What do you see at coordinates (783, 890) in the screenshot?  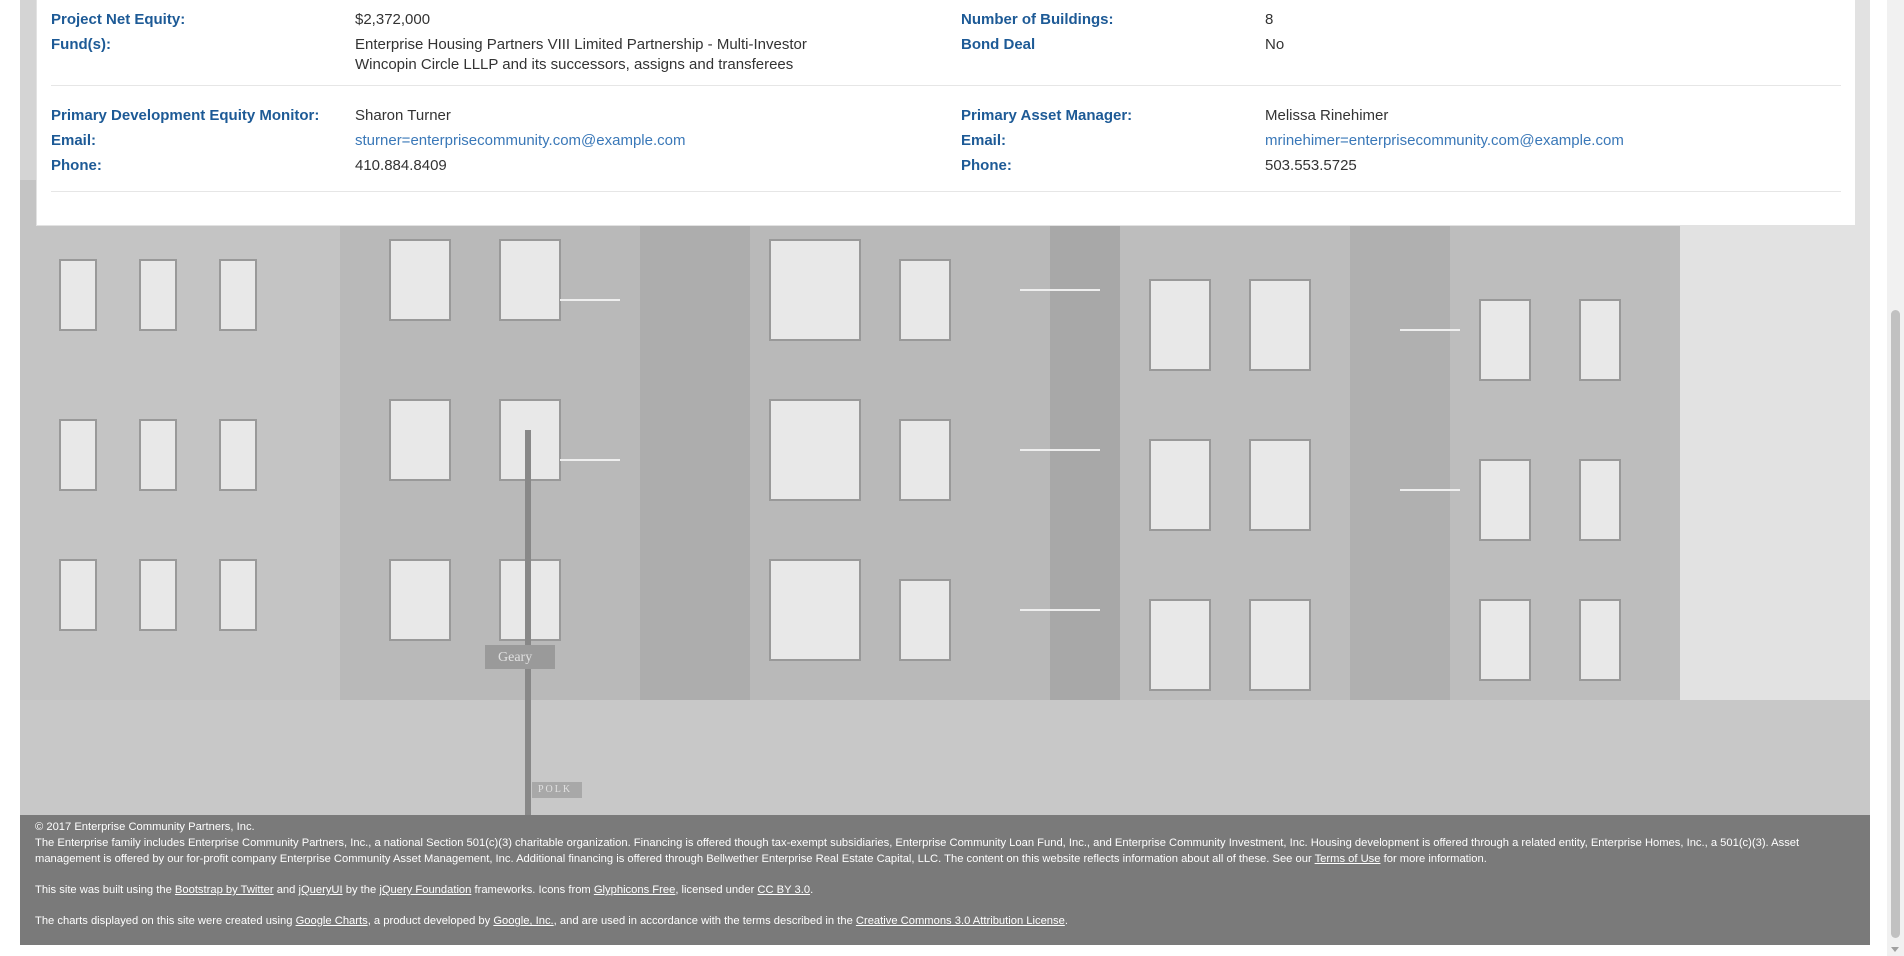 I see `cc-by-link: CC BY 3.0` at bounding box center [783, 890].